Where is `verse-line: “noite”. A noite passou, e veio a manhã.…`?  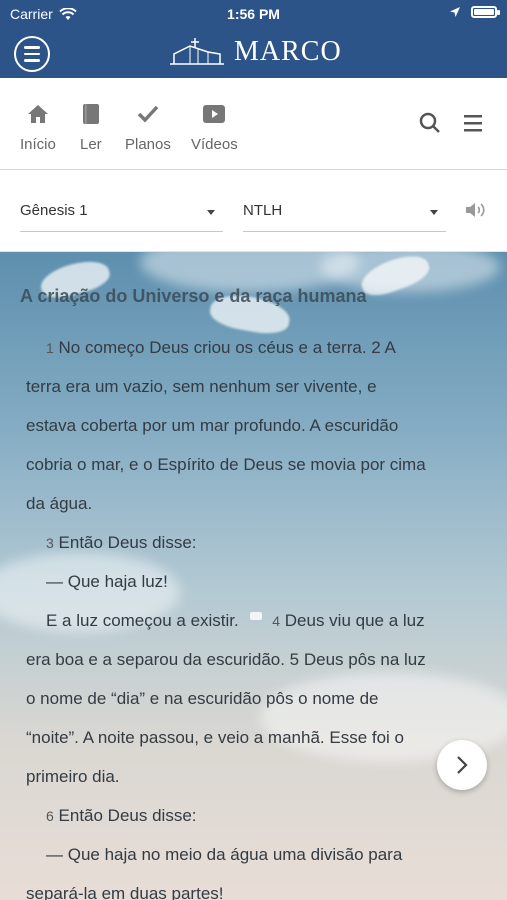 verse-line: “noite”. A noite passou, e veio a manhã.… is located at coordinates (215, 737).